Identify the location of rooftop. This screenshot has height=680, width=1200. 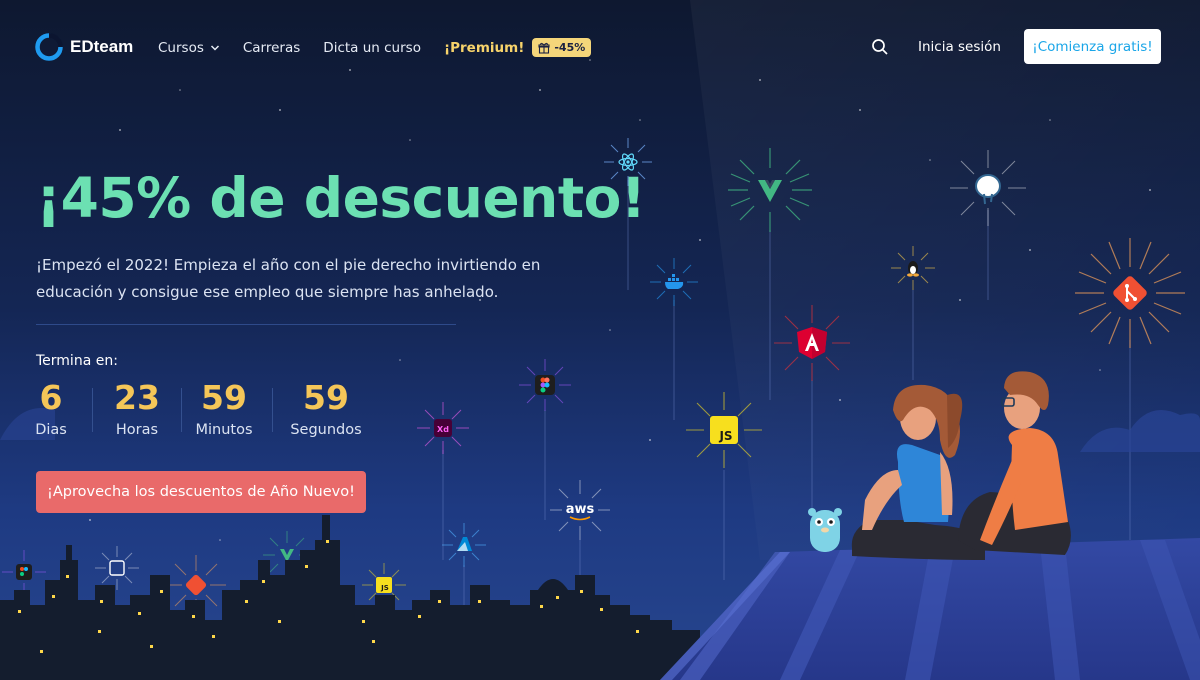
(930, 609).